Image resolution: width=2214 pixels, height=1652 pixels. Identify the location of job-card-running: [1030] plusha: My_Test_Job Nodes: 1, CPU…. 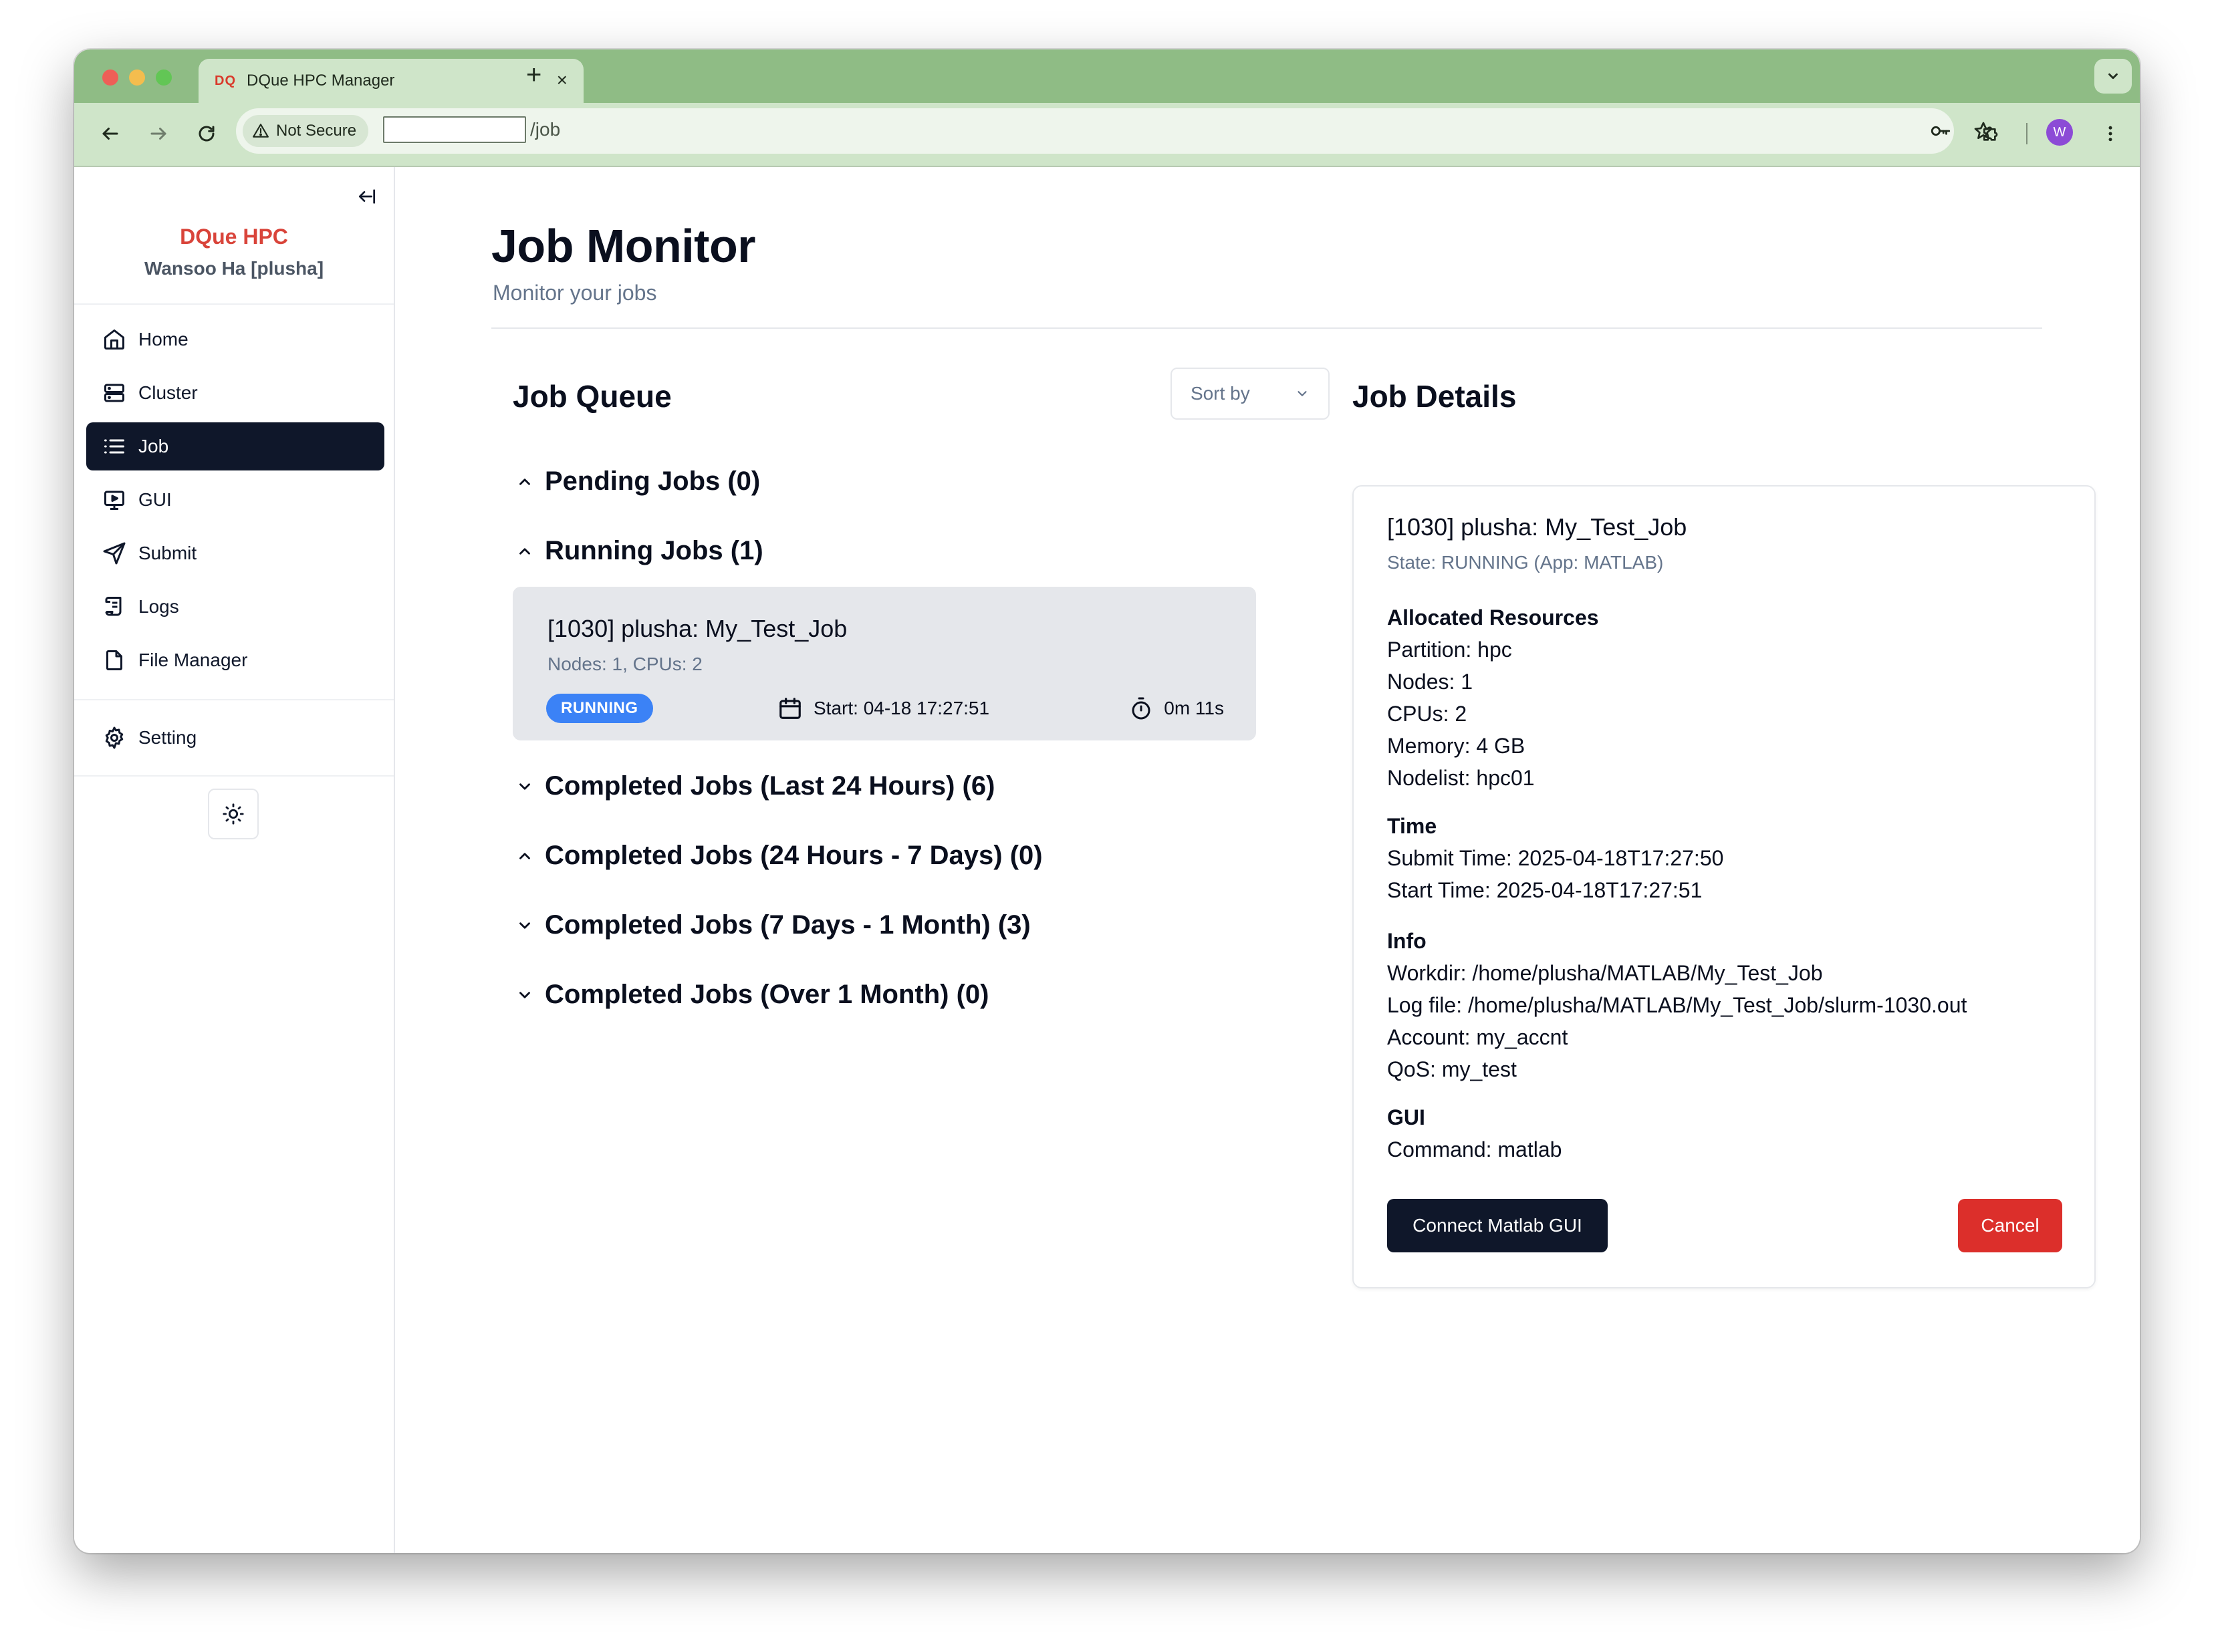
(884, 663).